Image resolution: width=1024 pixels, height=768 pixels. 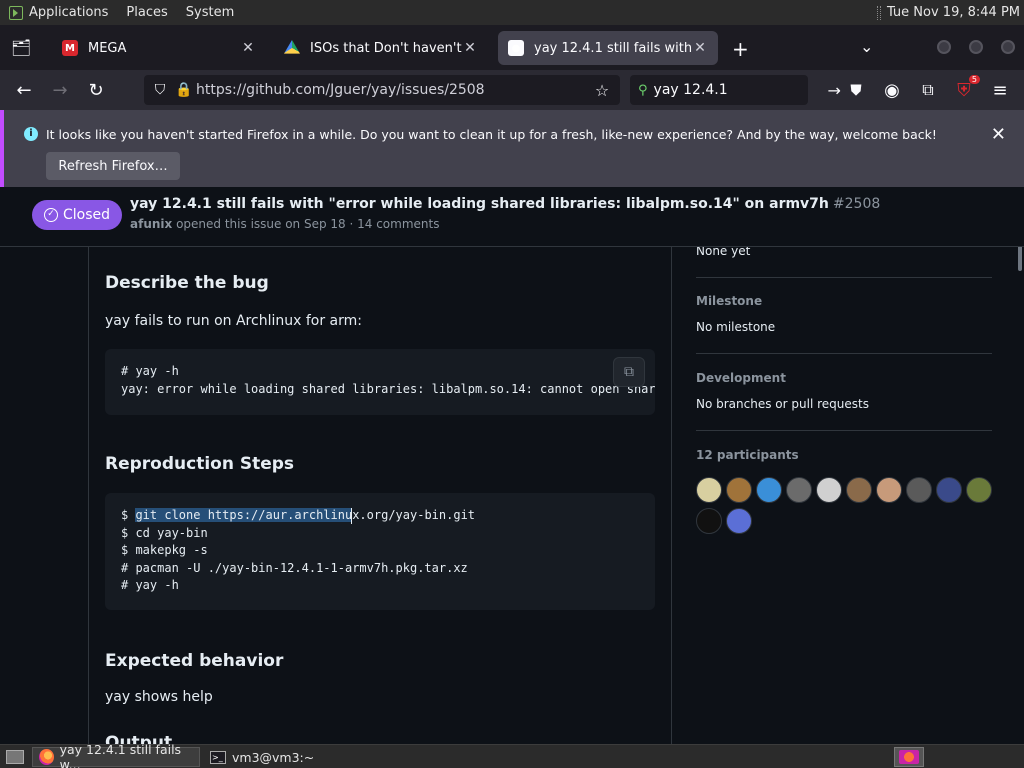 I want to click on page-scrollbar-thumb, so click(x=1020, y=259).